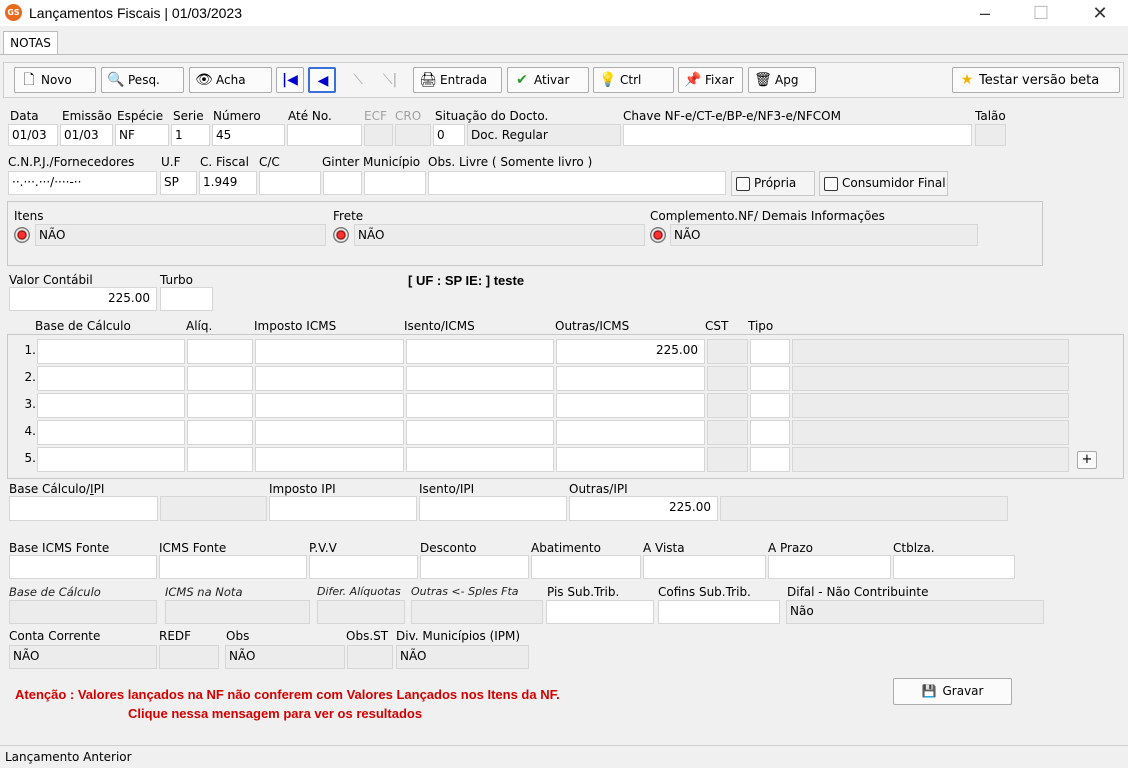 The width and height of the screenshot is (1128, 768). What do you see at coordinates (142, 135) in the screenshot?
I see `especie-field: NF` at bounding box center [142, 135].